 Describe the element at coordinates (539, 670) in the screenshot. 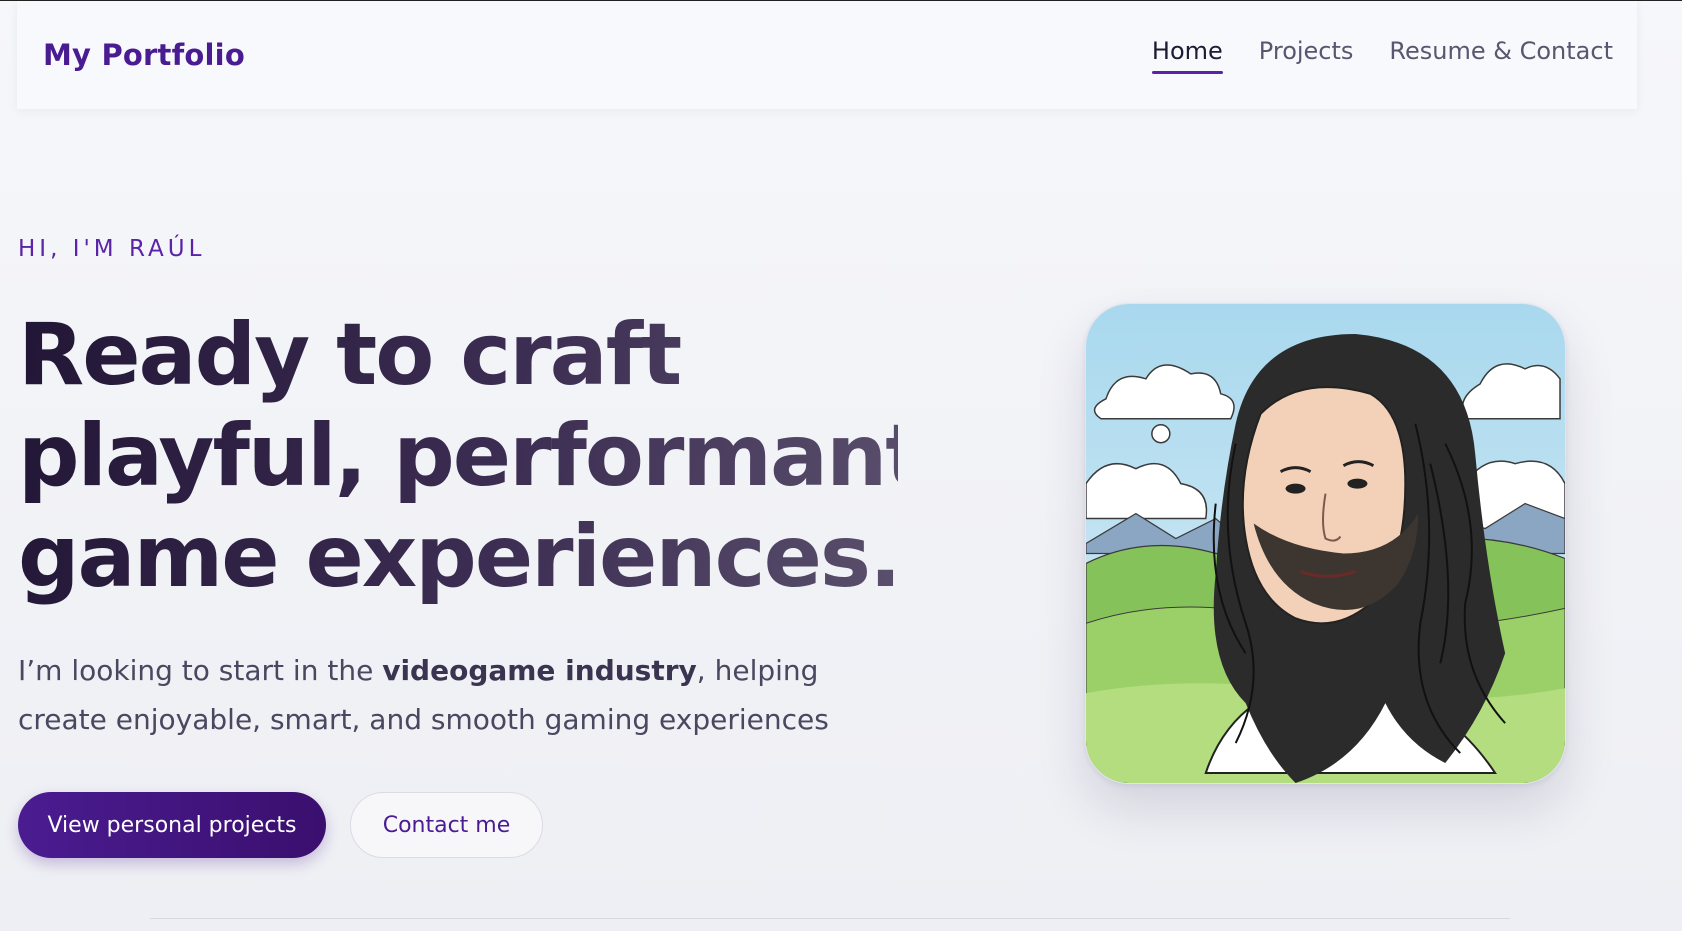

I see `subtitle-highlight: videogame industry` at that location.